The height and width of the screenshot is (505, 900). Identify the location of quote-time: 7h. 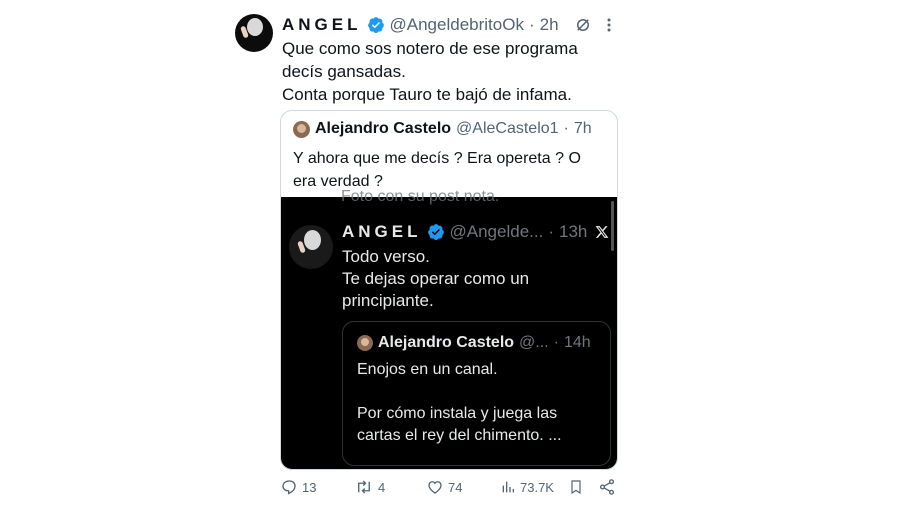
(582, 128).